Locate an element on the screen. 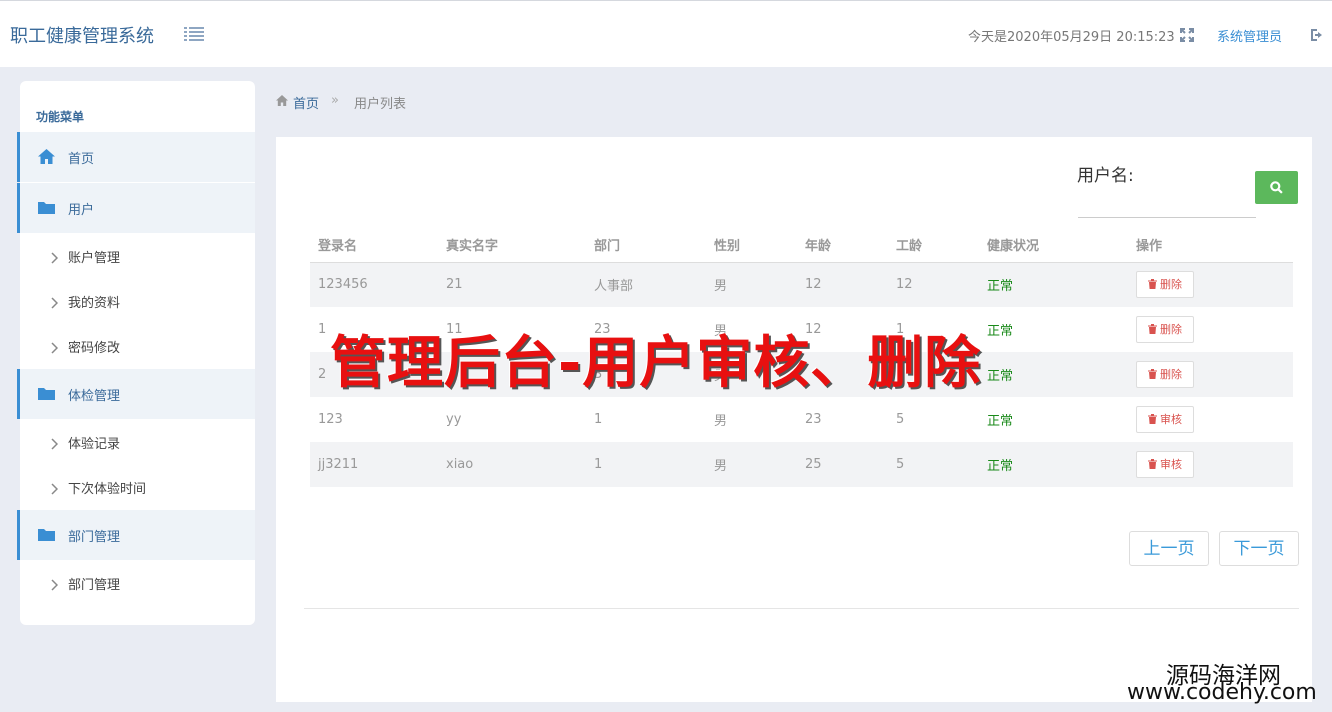 This screenshot has height=712, width=1332. next-page-button: 下一页 is located at coordinates (1259, 548).